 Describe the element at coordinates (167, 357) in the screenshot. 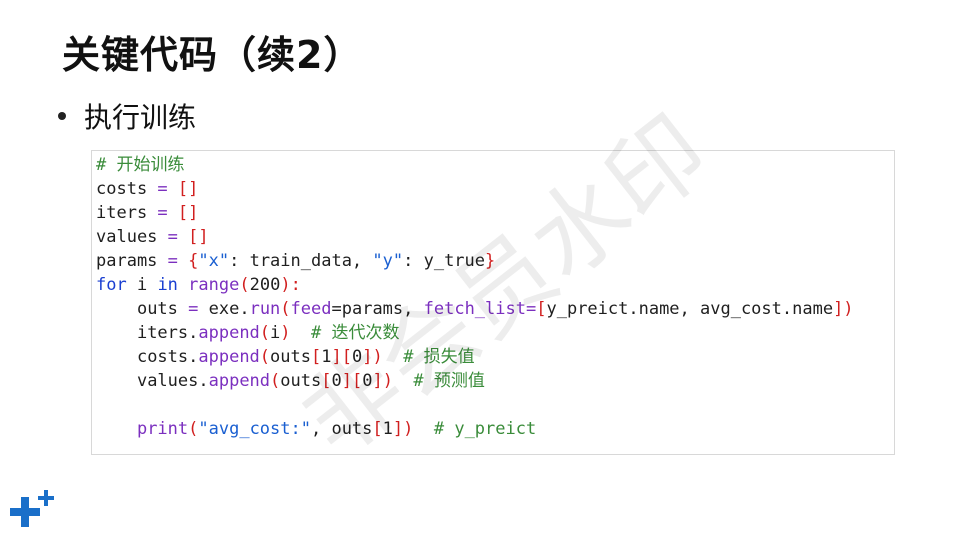

I see `code-token: costs.` at that location.